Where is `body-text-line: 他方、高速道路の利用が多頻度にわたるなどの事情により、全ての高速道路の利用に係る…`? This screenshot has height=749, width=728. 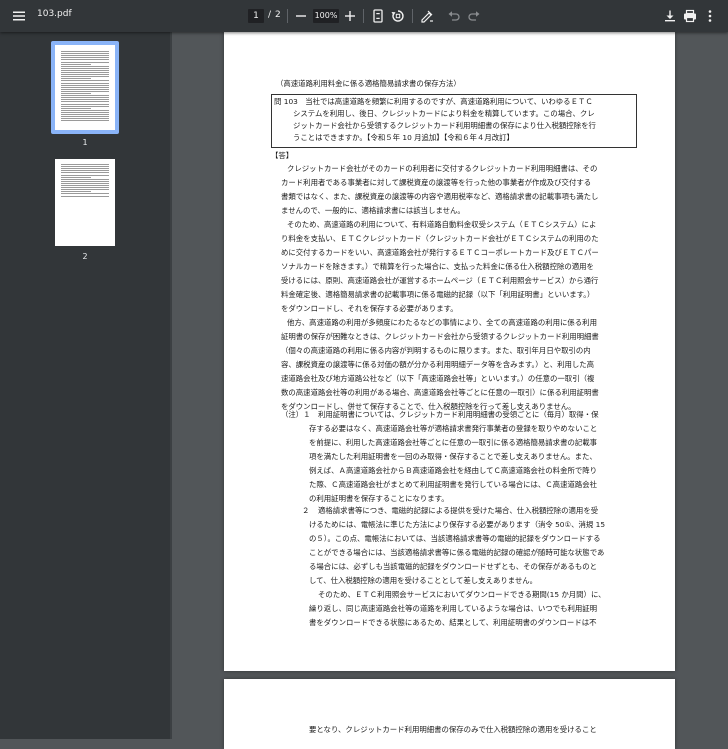
body-text-line: 他方、高速道路の利用が多頻度にわたるなどの事情により、全ての高速道路の利用に係る… is located at coordinates (442, 322).